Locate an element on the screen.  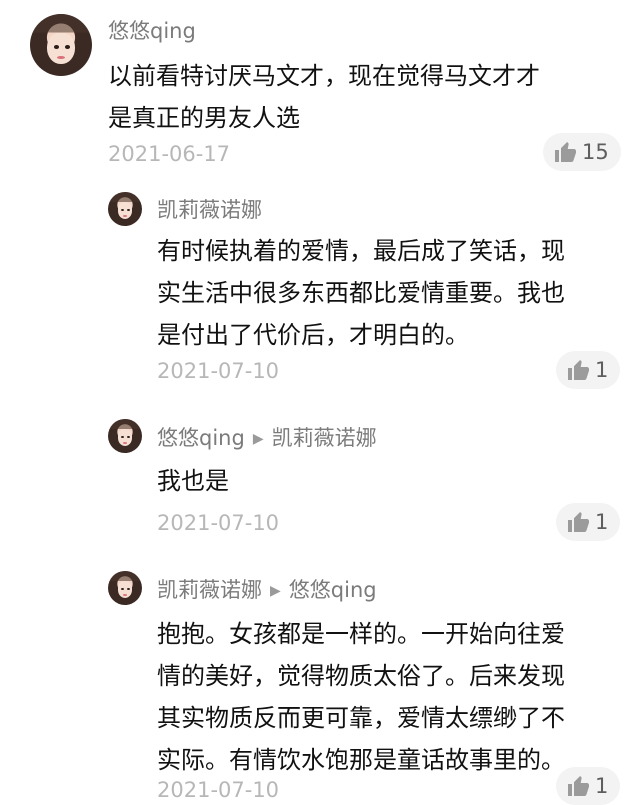
comment-line: 以前看特讨厌马文才，现在觉得马文才才 is located at coordinates (324, 76).